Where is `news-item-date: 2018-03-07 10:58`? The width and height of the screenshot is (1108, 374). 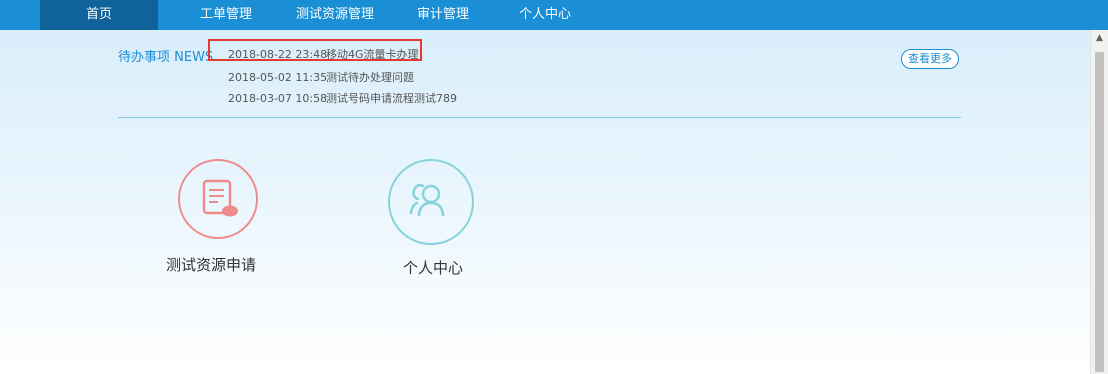
news-item-date: 2018-03-07 10:58 is located at coordinates (278, 98).